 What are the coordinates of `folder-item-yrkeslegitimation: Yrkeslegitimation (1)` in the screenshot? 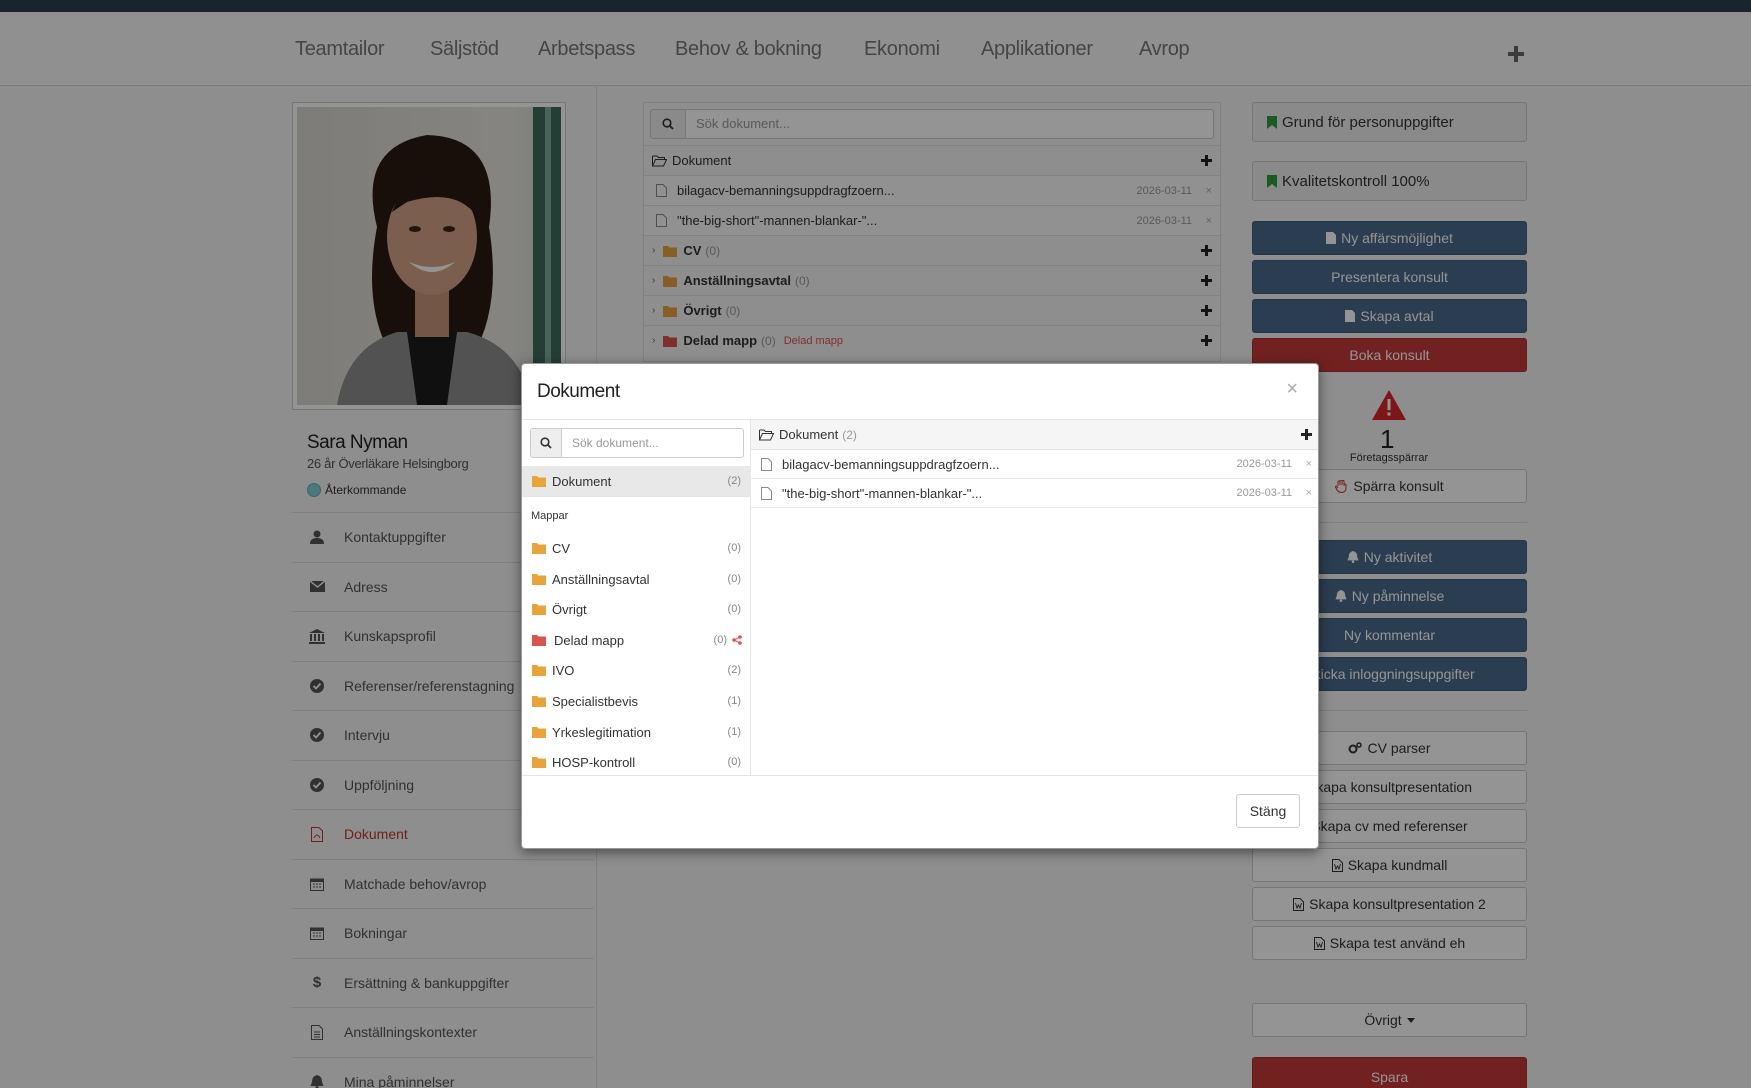 It's located at (636, 732).